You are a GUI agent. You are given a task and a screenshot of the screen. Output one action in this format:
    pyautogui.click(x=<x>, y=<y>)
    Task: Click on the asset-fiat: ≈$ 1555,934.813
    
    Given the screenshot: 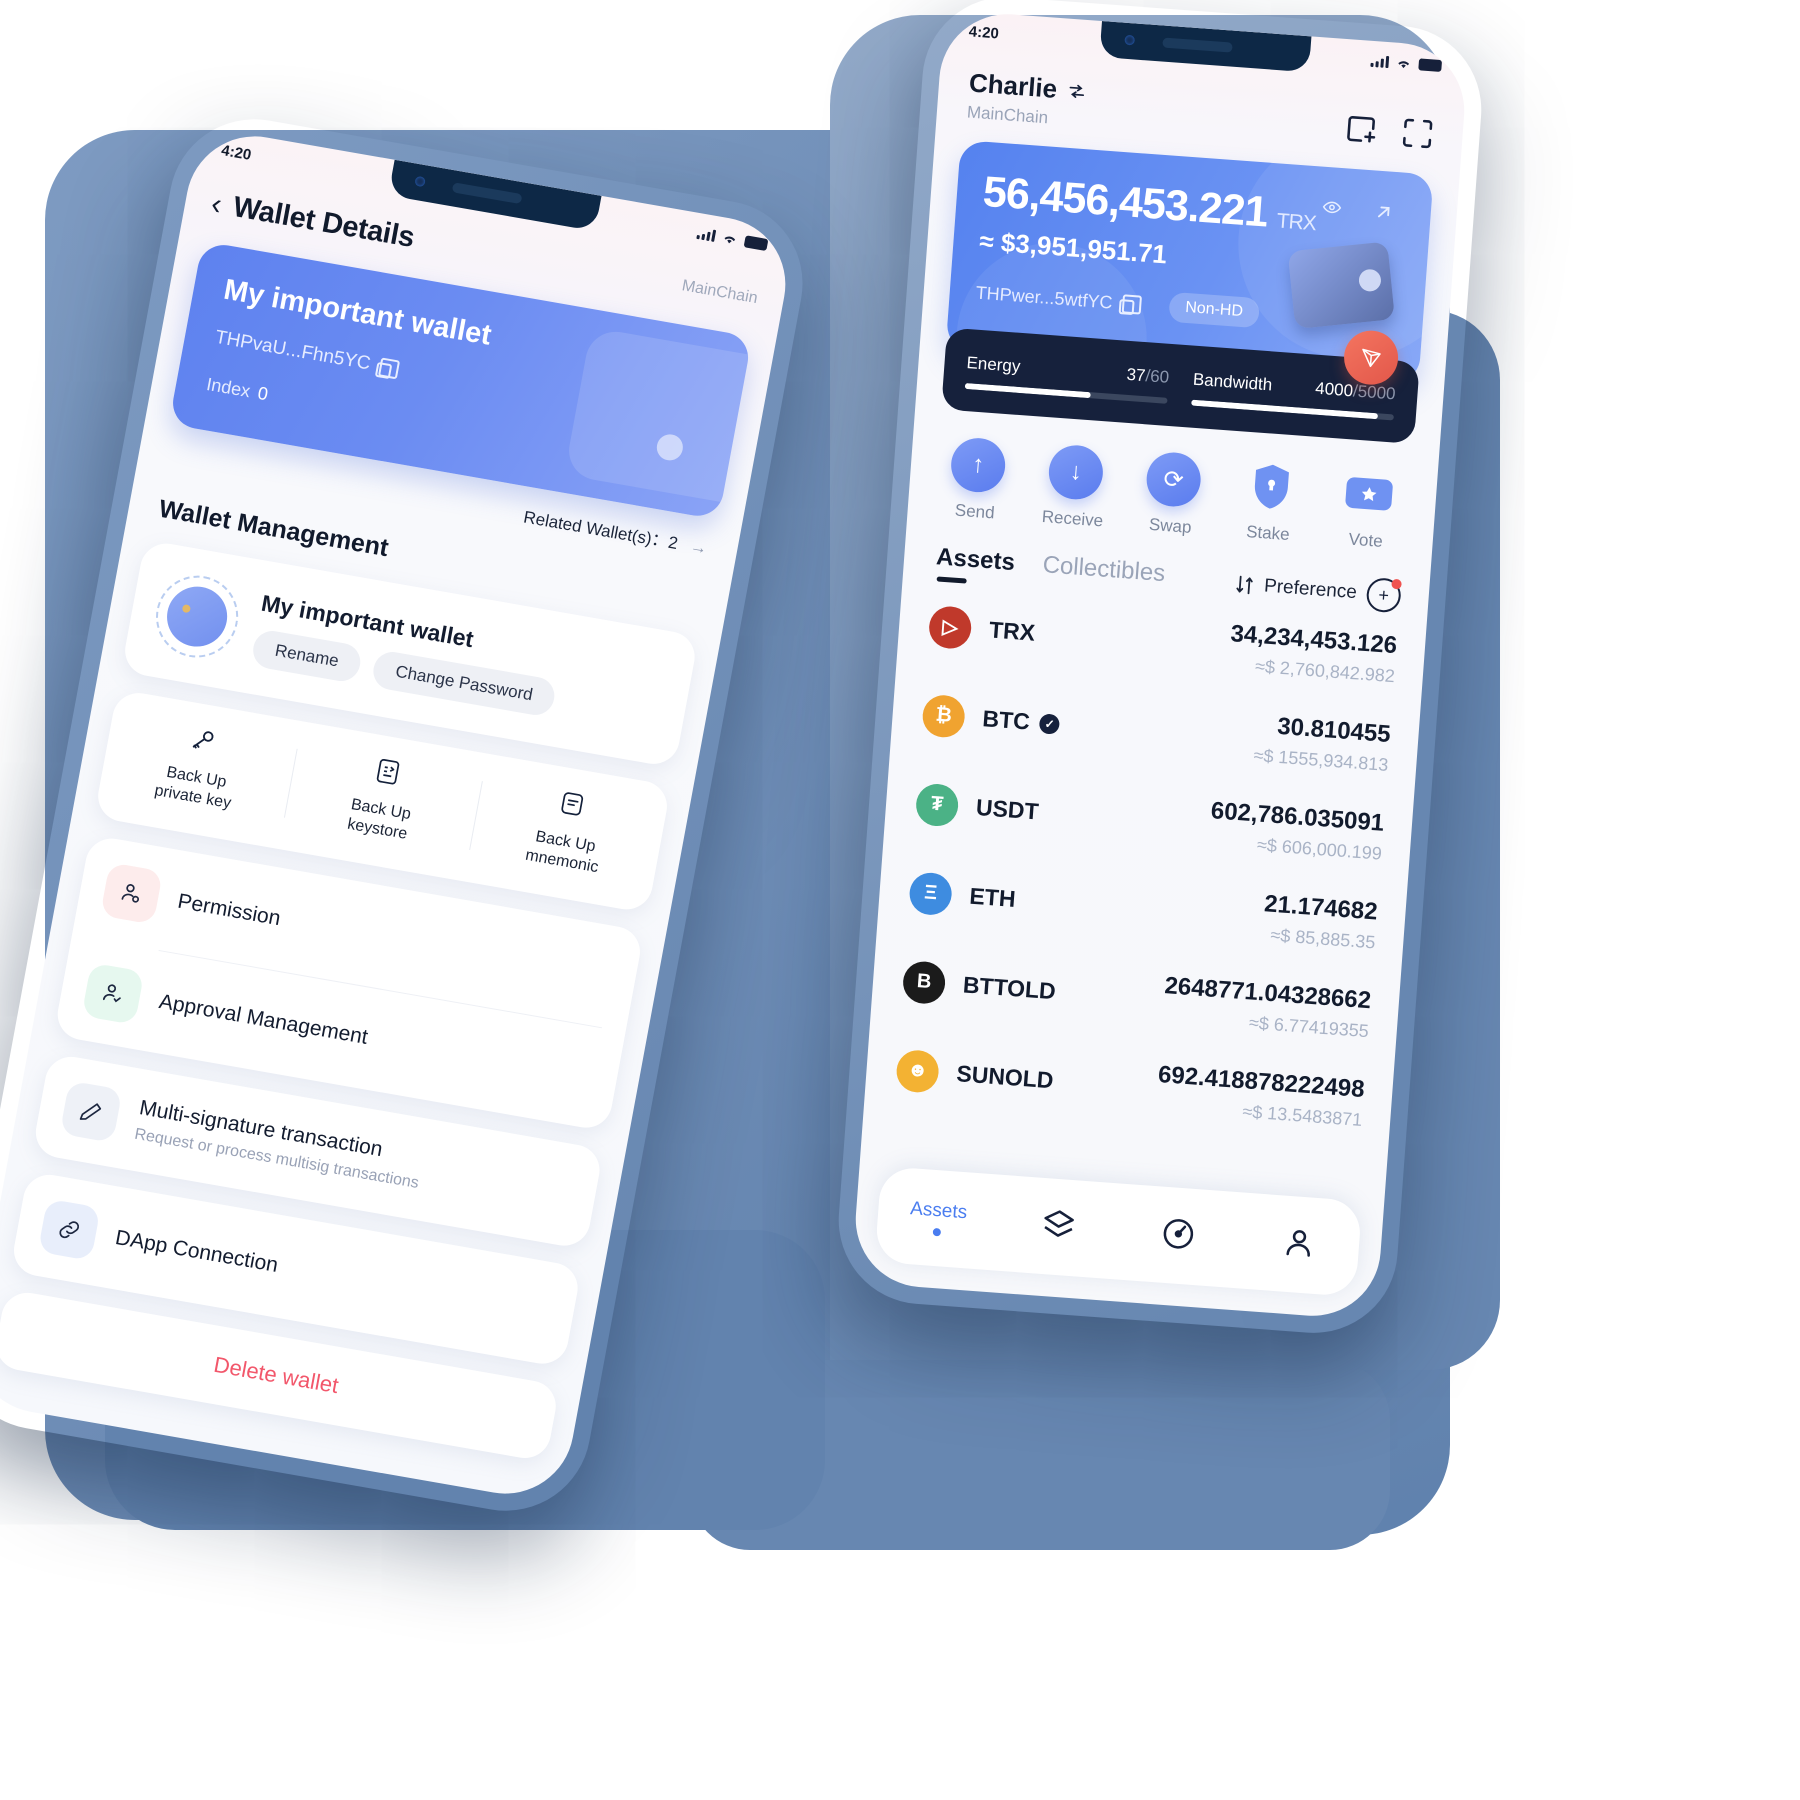 What is the action you would take?
    pyautogui.click(x=1321, y=760)
    